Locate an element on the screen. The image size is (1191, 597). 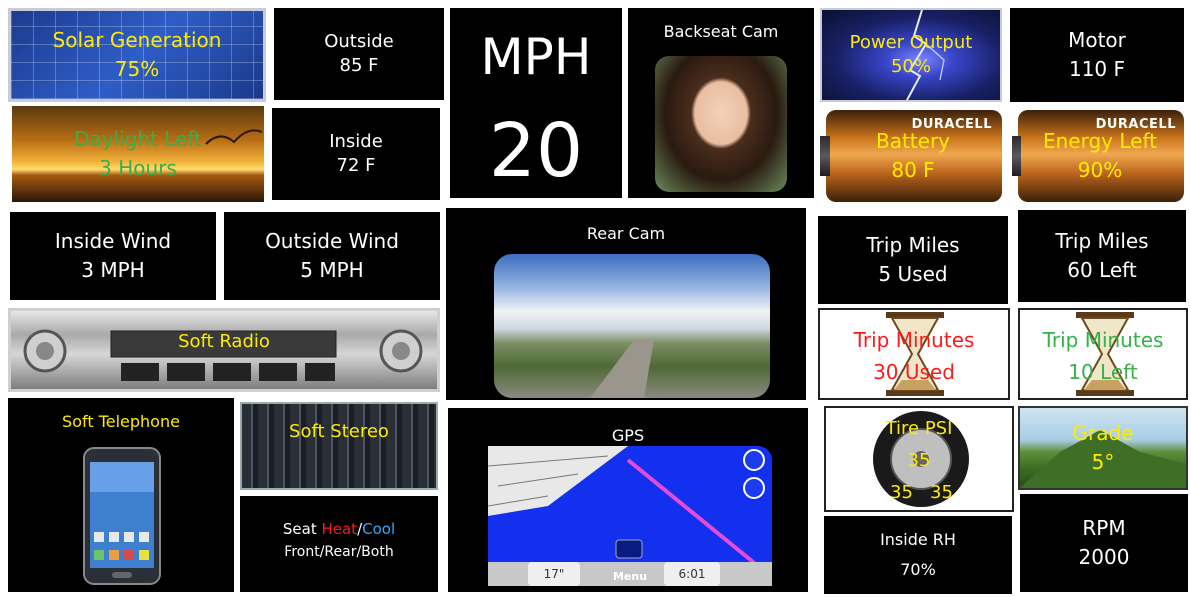
rpm-label: RPM is located at coordinates (1104, 528).